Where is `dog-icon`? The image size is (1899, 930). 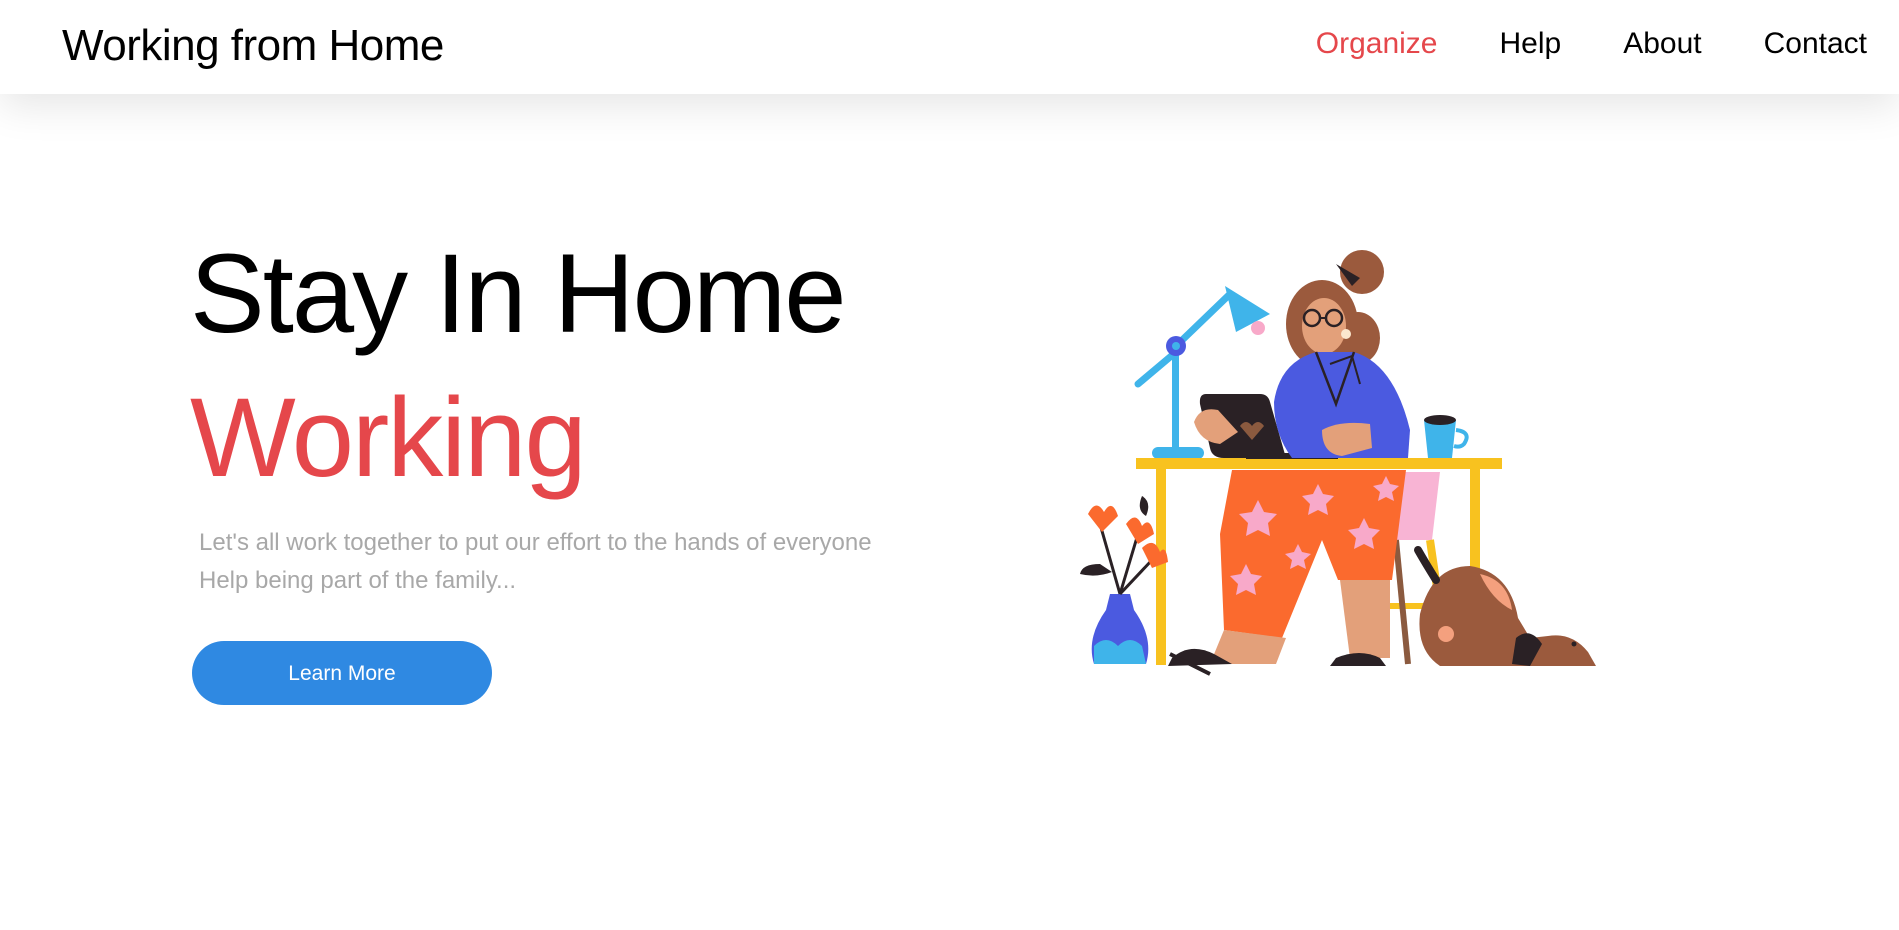 dog-icon is located at coordinates (1505, 606).